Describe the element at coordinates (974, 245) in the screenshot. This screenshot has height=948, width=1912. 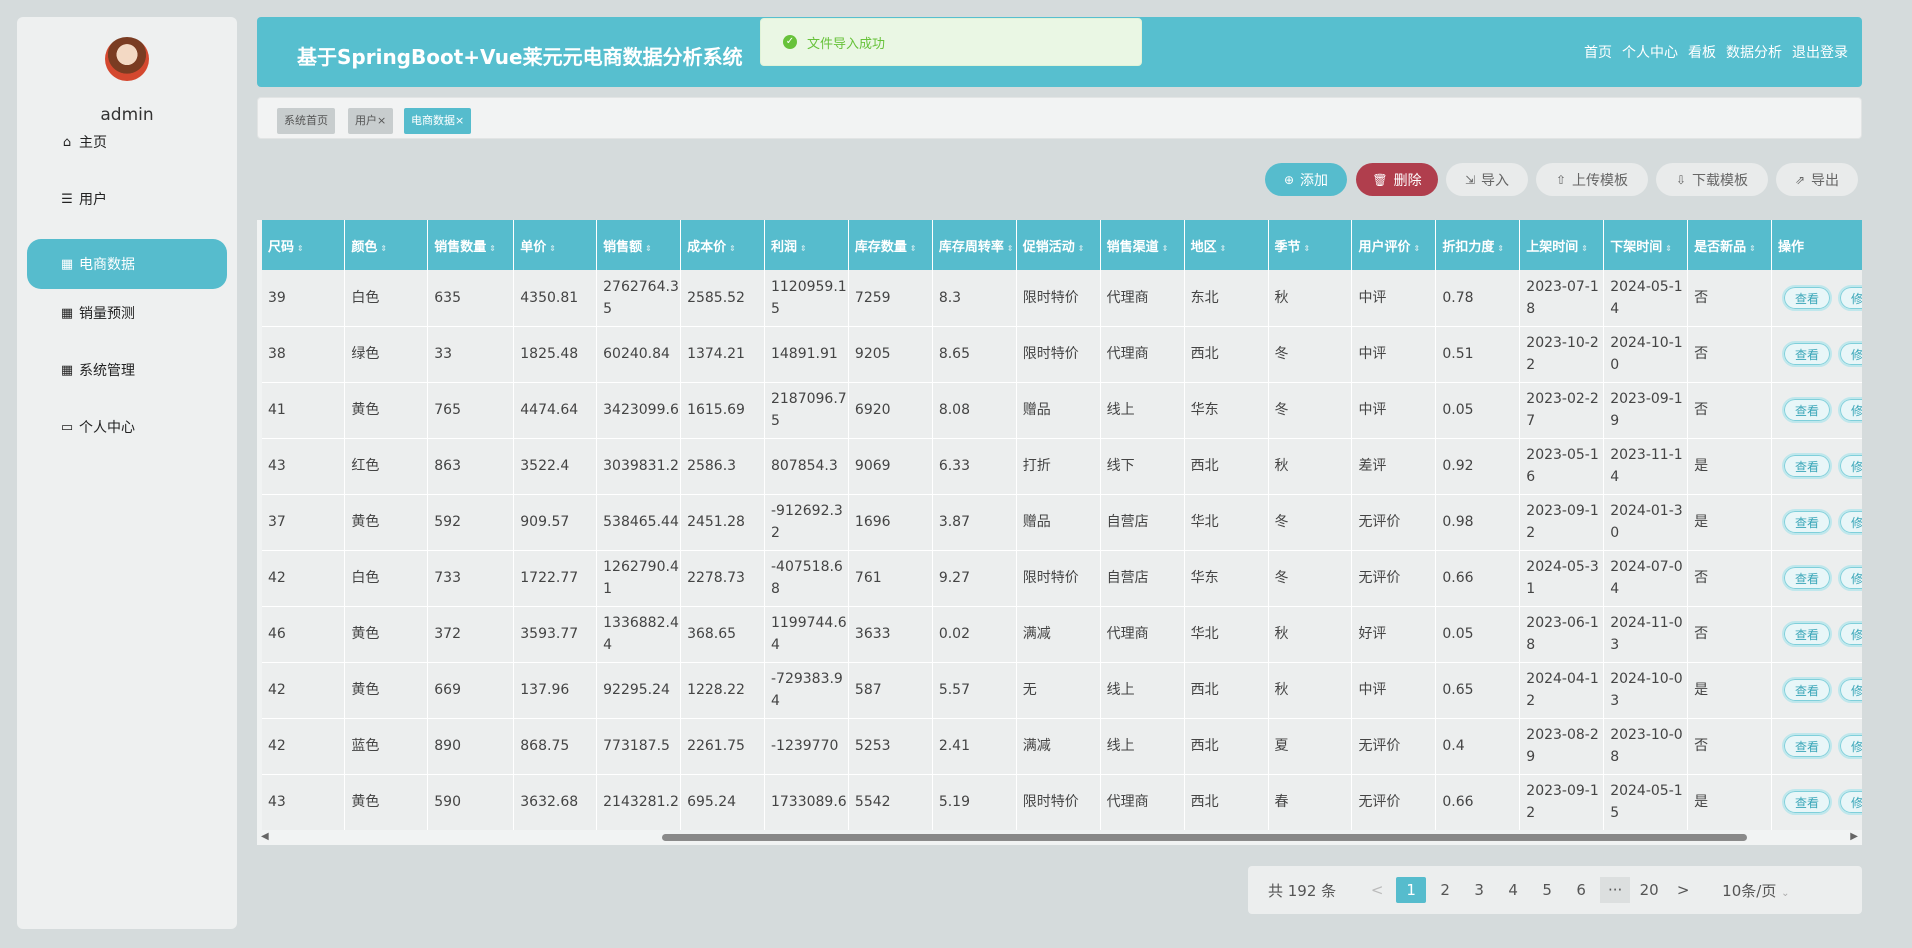
I see `column-header: 库存周转率 ⇕` at that location.